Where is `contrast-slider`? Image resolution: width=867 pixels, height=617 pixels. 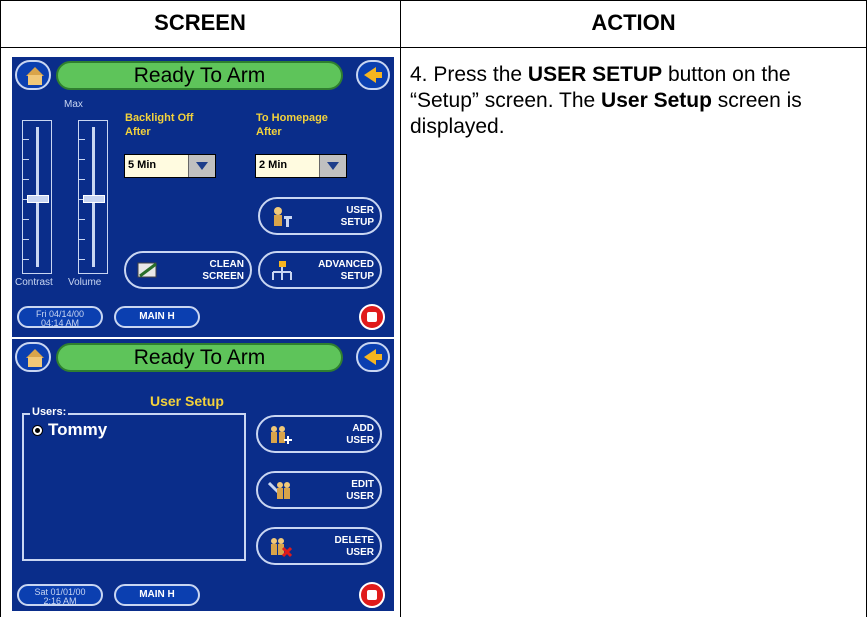 contrast-slider is located at coordinates (37, 197).